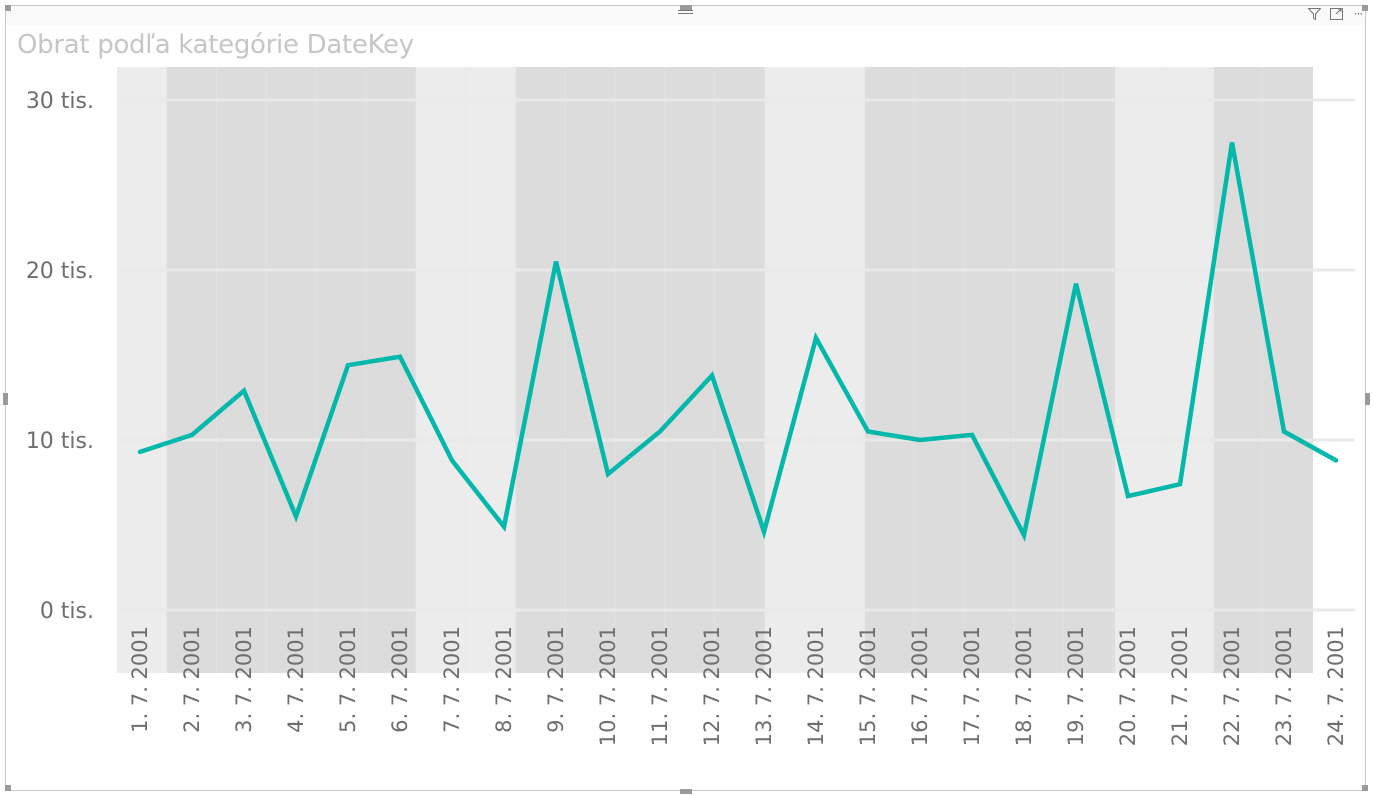 The image size is (1373, 796). Describe the element at coordinates (192, 679) in the screenshot. I see `x-tick-label: 2. 7. 2001` at that location.